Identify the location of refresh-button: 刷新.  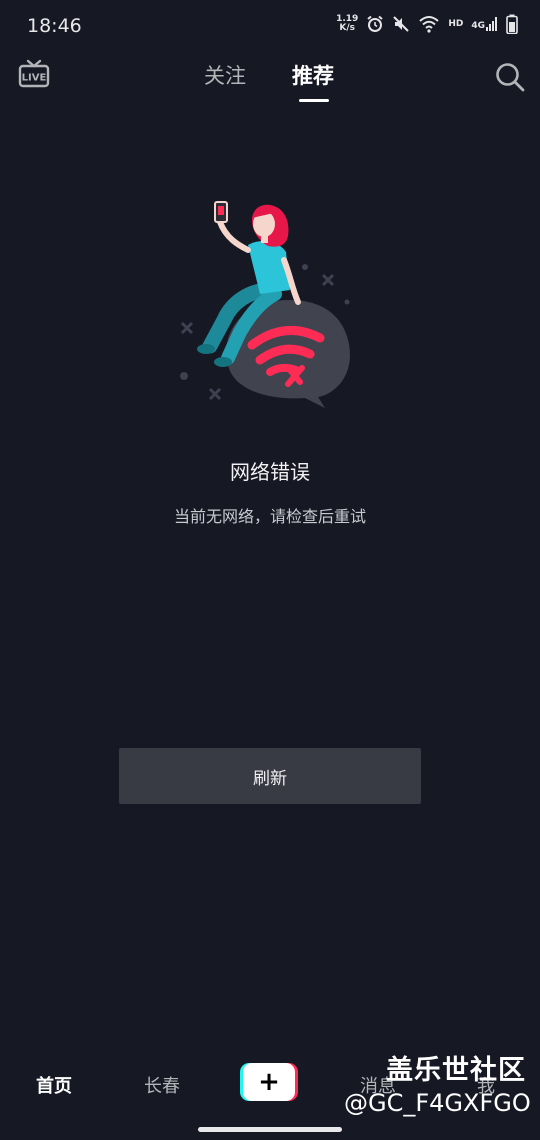
(270, 776).